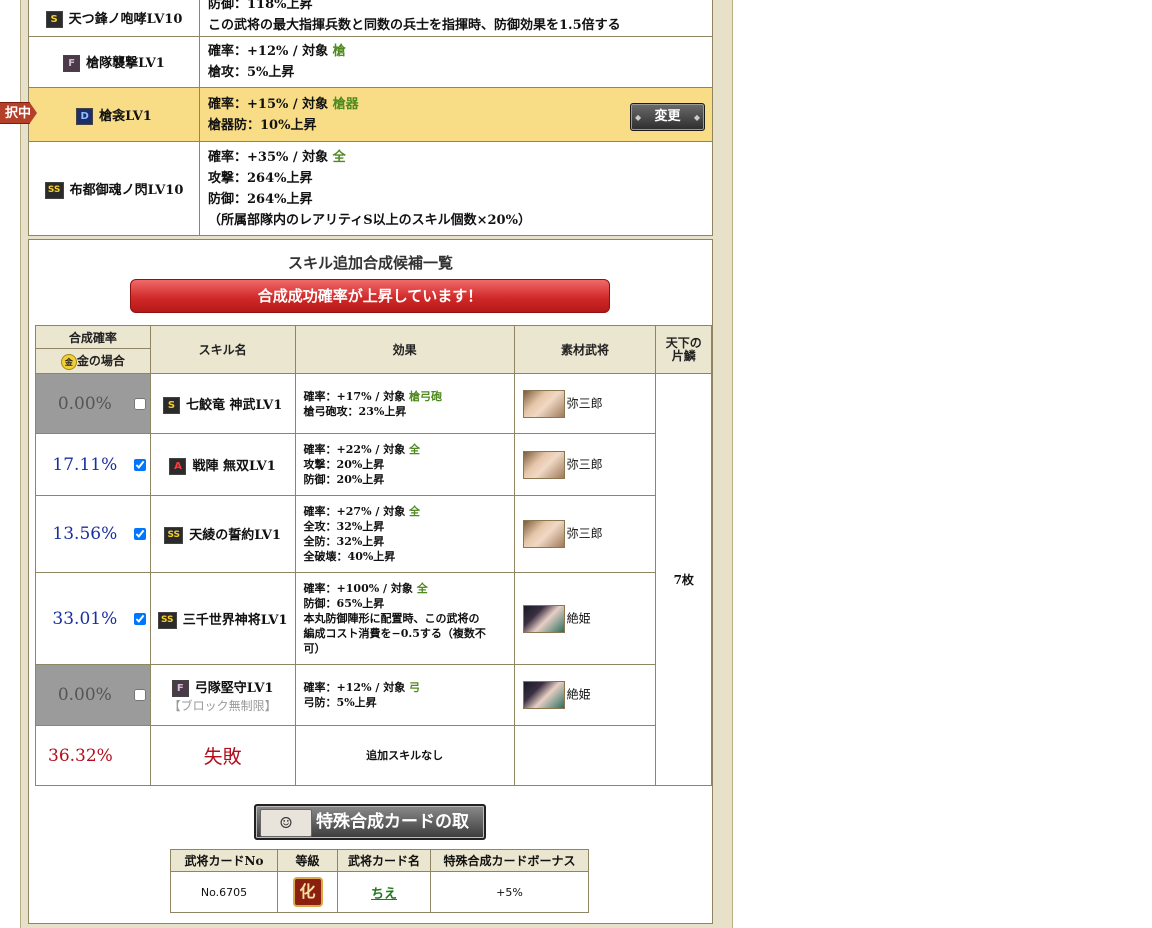 The height and width of the screenshot is (928, 1152). I want to click on material-cell-empty, so click(585, 755).